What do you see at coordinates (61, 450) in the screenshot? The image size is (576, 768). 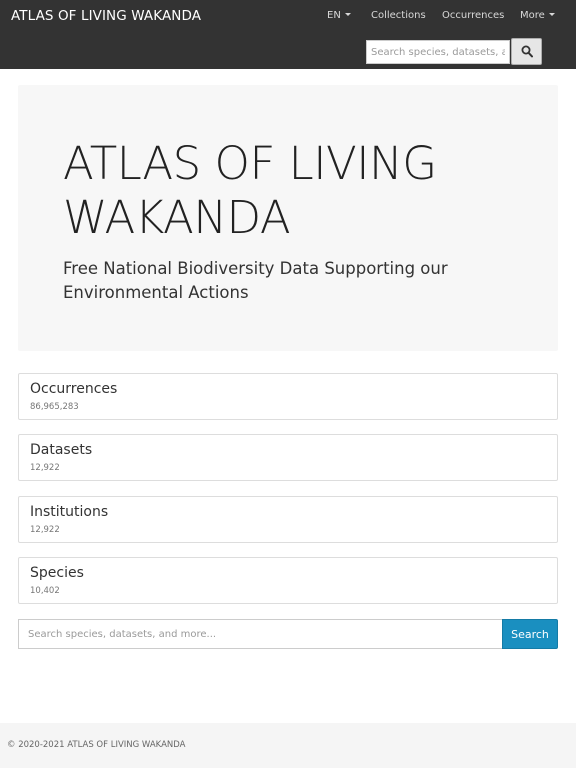 I see `stat-label: Datasets` at bounding box center [61, 450].